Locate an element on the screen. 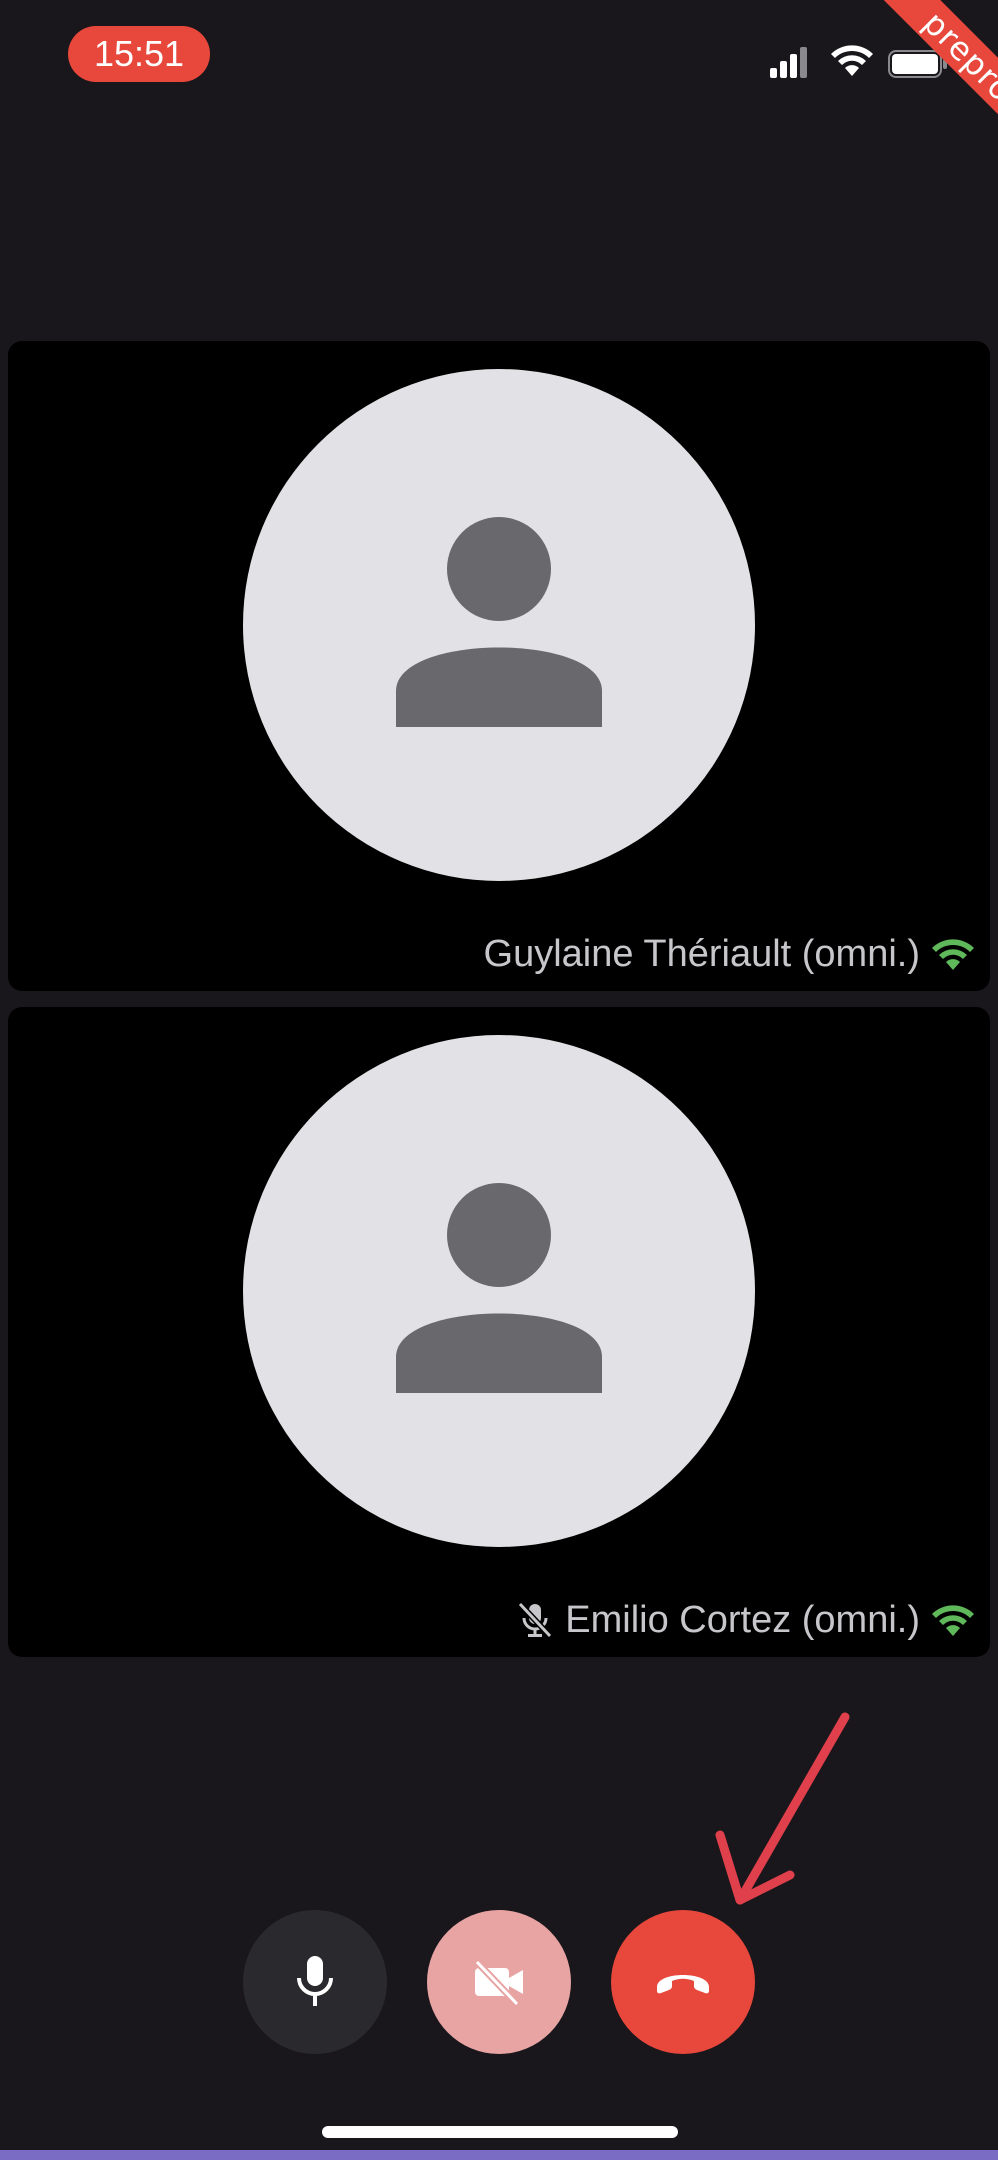  participant-name: Emilio Cortez (omni.) is located at coordinates (742, 1619).